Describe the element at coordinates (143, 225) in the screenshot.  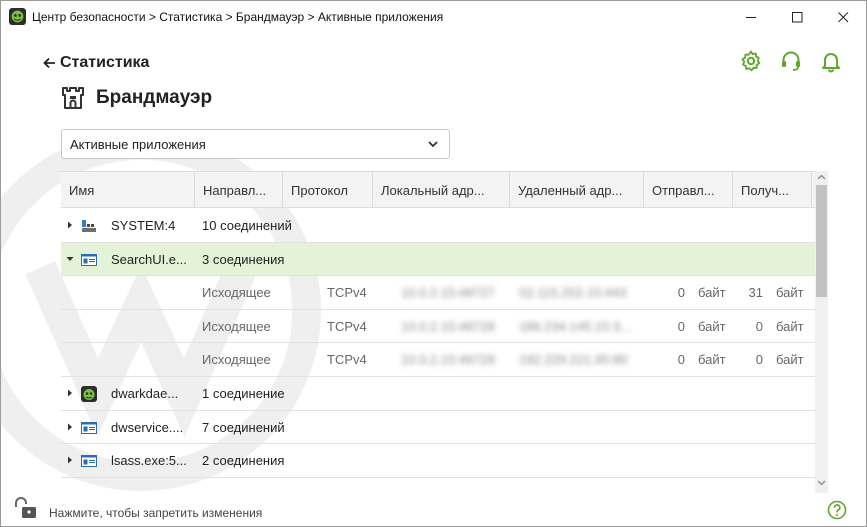
I see `process-name: SYSTEM:4` at that location.